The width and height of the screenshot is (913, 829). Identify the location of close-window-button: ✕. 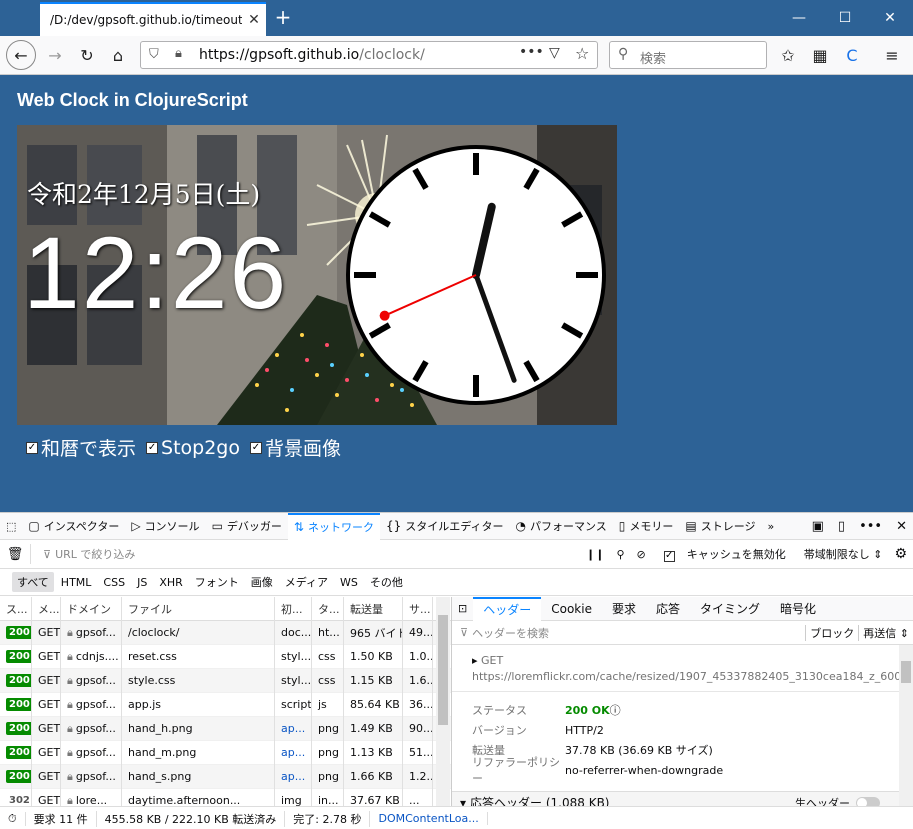
(890, 18).